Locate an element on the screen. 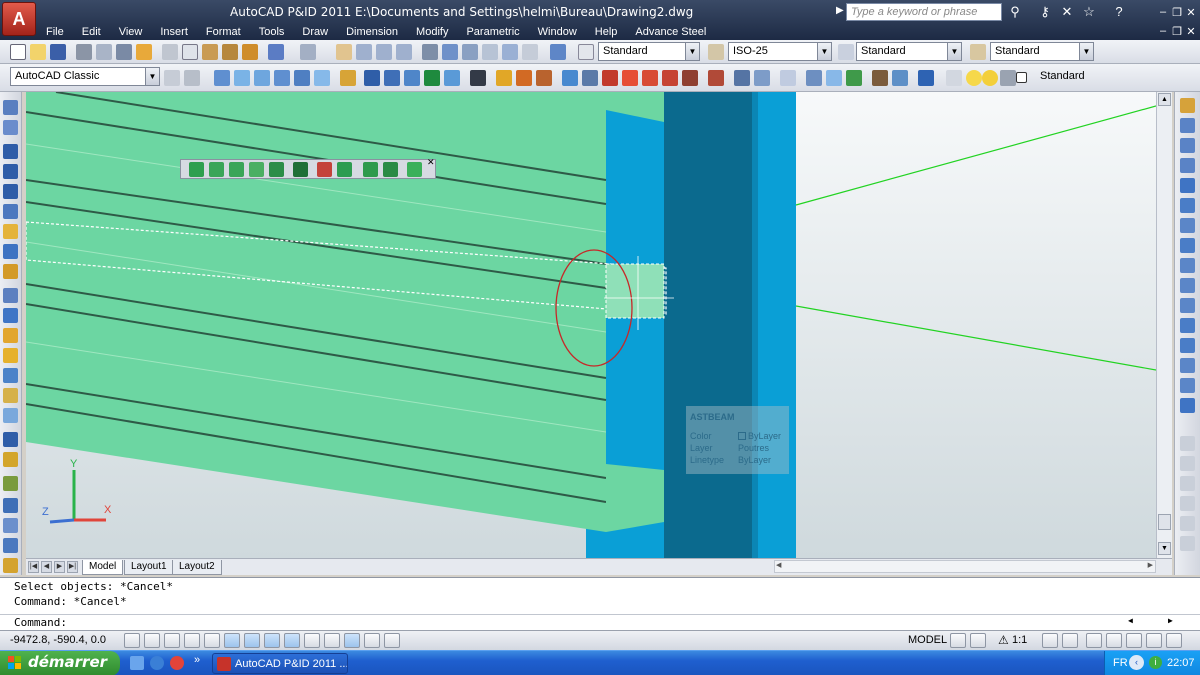 This screenshot has width=1200, height=675. float-tool-4-icon is located at coordinates (256, 169).